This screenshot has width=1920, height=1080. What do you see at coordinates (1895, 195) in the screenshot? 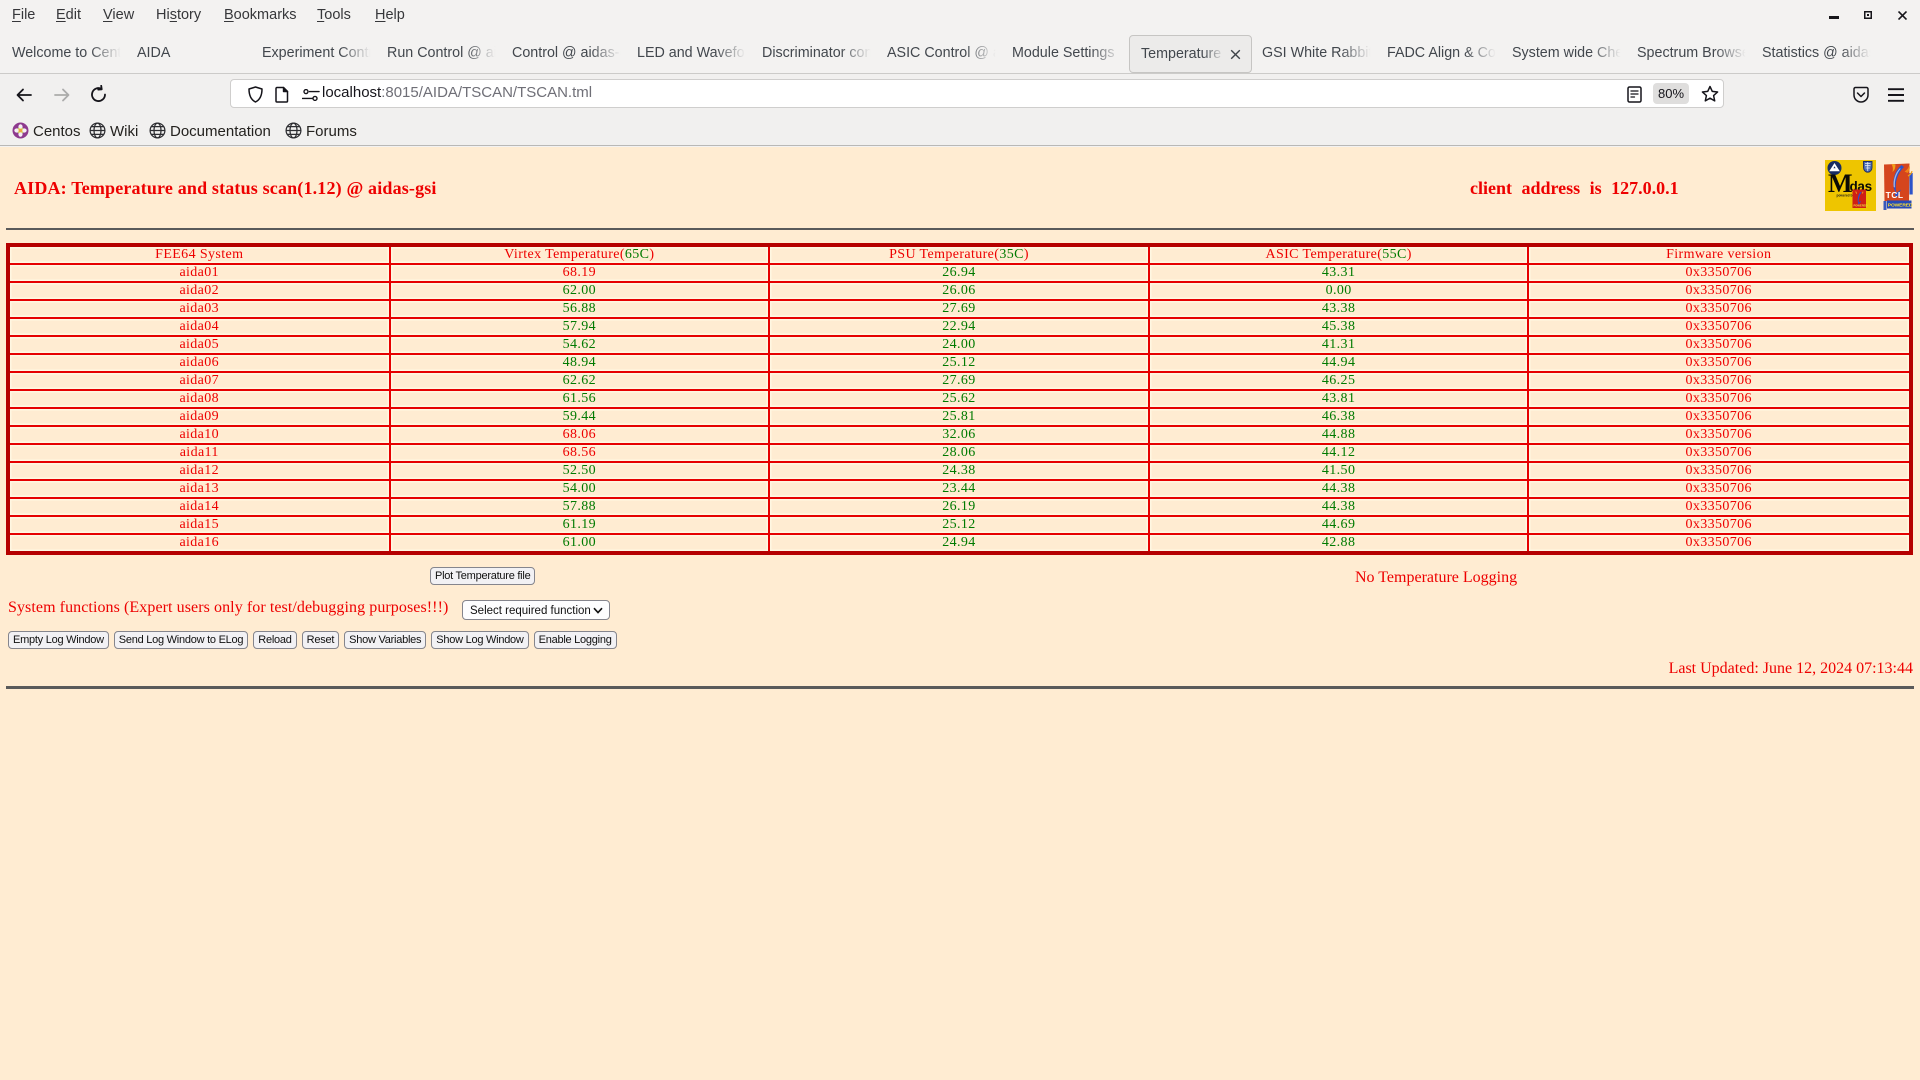
I see `svg-text: TCL` at bounding box center [1895, 195].